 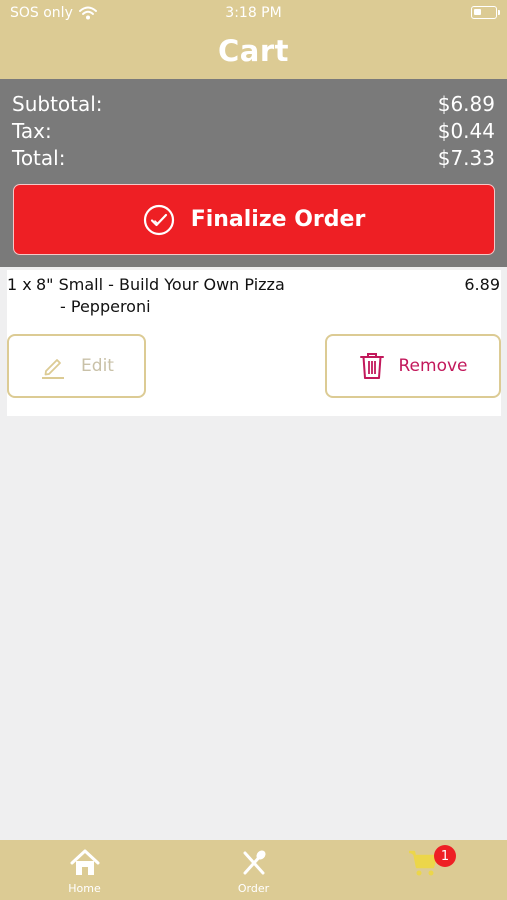 I want to click on status-bar: SOS only 3:18 PM, so click(x=253, y=14).